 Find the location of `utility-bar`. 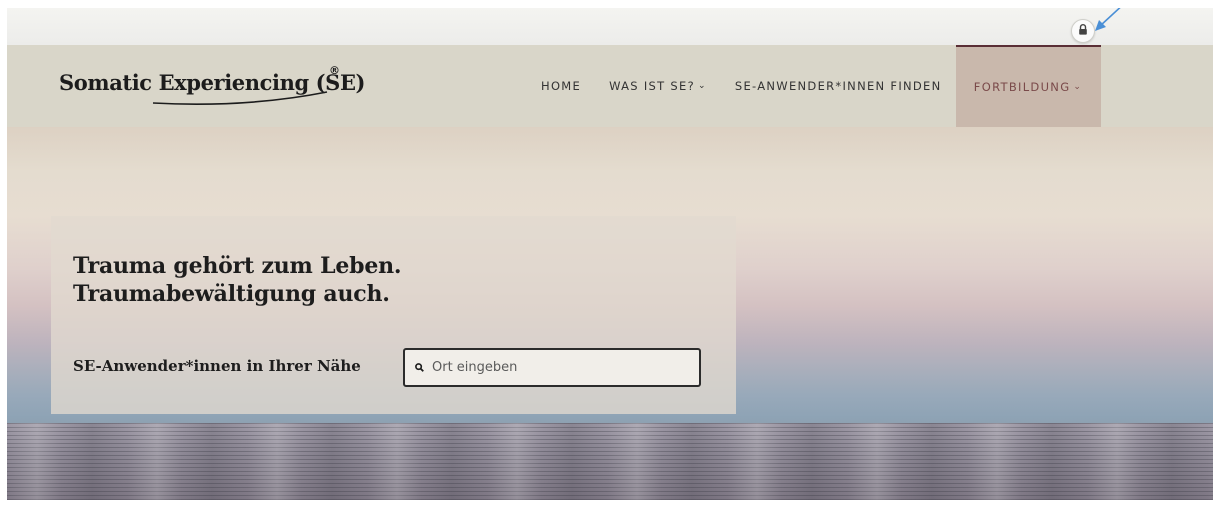

utility-bar is located at coordinates (610, 27).